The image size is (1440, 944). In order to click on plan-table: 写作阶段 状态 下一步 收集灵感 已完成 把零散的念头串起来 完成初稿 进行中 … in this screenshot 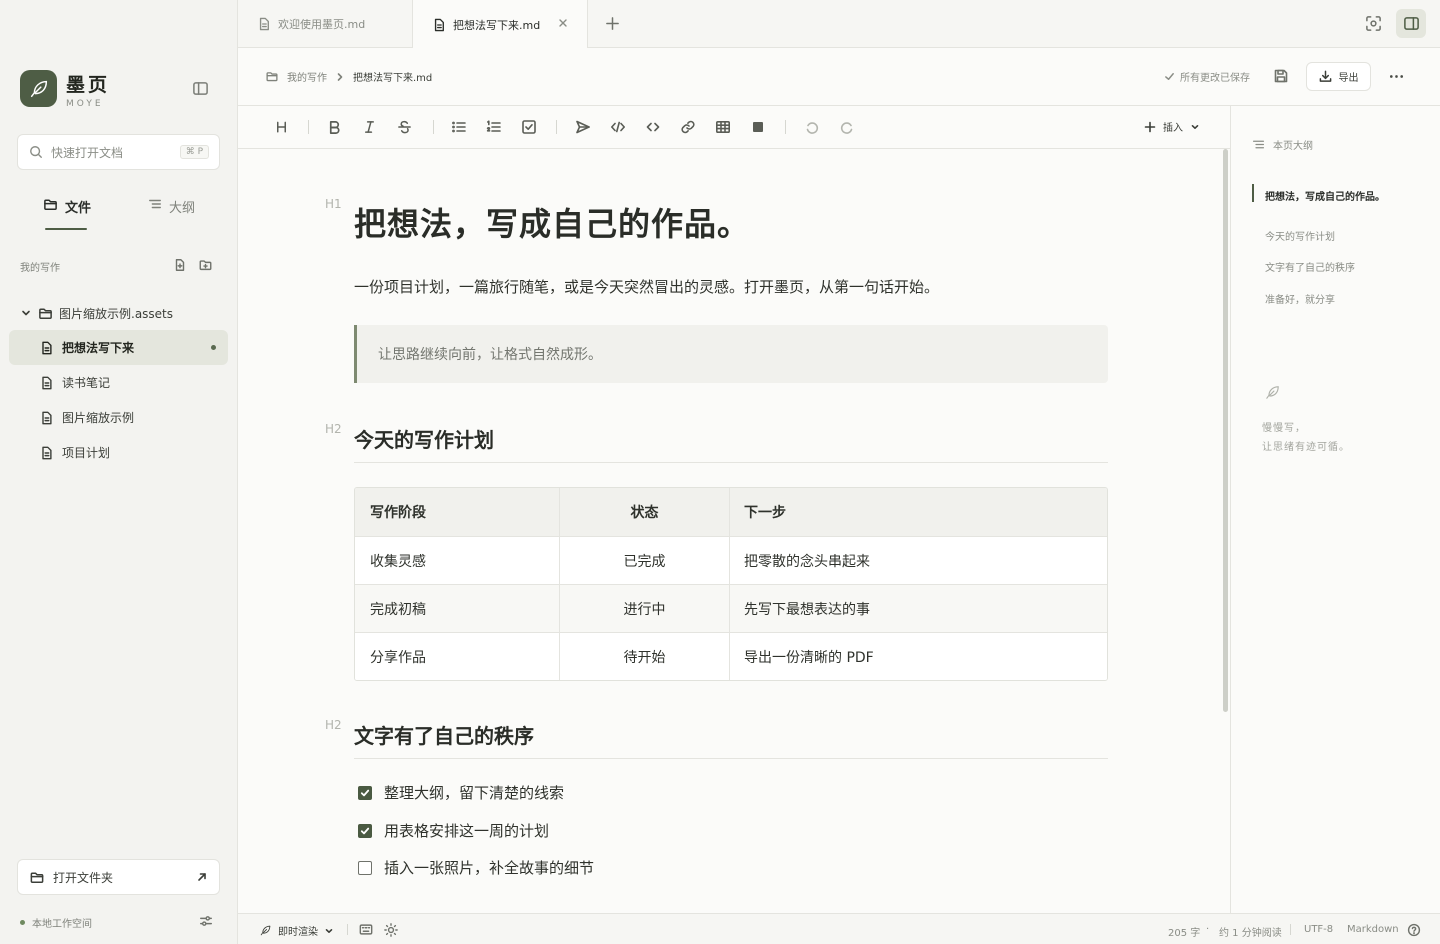, I will do `click(731, 584)`.